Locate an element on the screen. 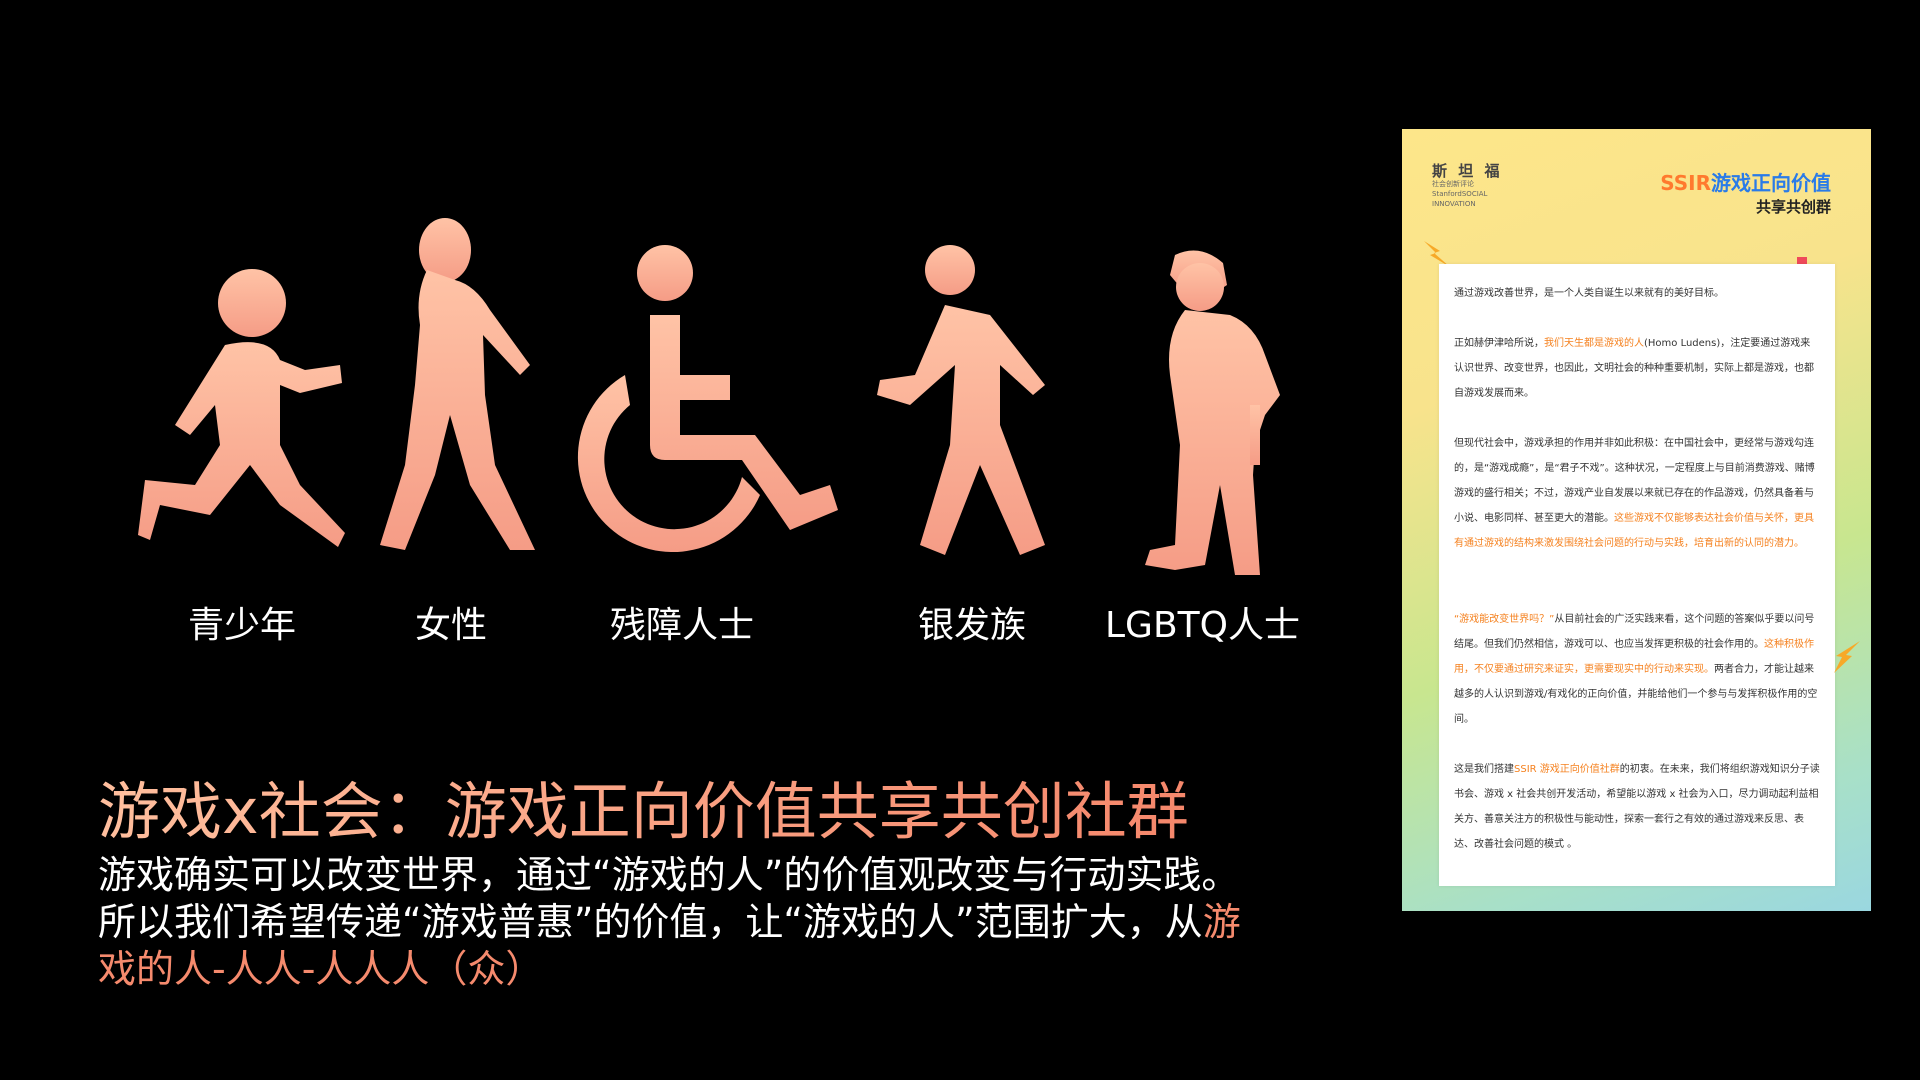 The height and width of the screenshot is (1080, 1920). teen-running-figure-icon is located at coordinates (245, 415).